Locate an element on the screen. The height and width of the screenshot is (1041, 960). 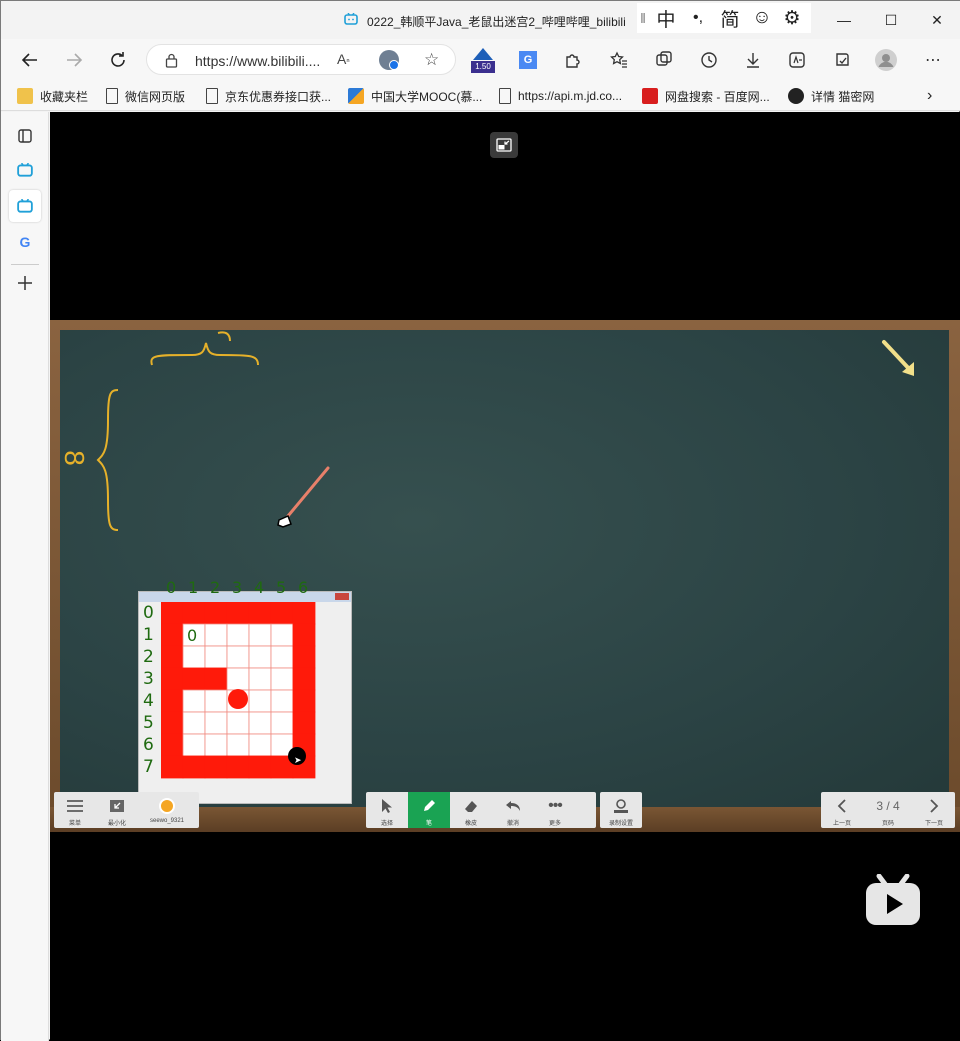
favorites-item: 收藏夹栏 is located at coordinates (52, 96).